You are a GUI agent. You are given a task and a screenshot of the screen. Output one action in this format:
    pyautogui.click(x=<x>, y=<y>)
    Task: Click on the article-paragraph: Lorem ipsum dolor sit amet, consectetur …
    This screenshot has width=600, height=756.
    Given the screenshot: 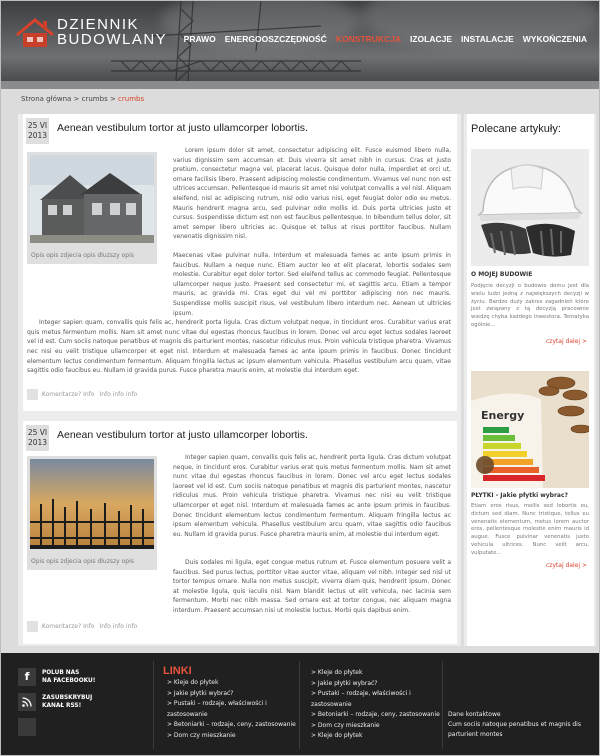 What is the action you would take?
    pyautogui.click(x=312, y=194)
    